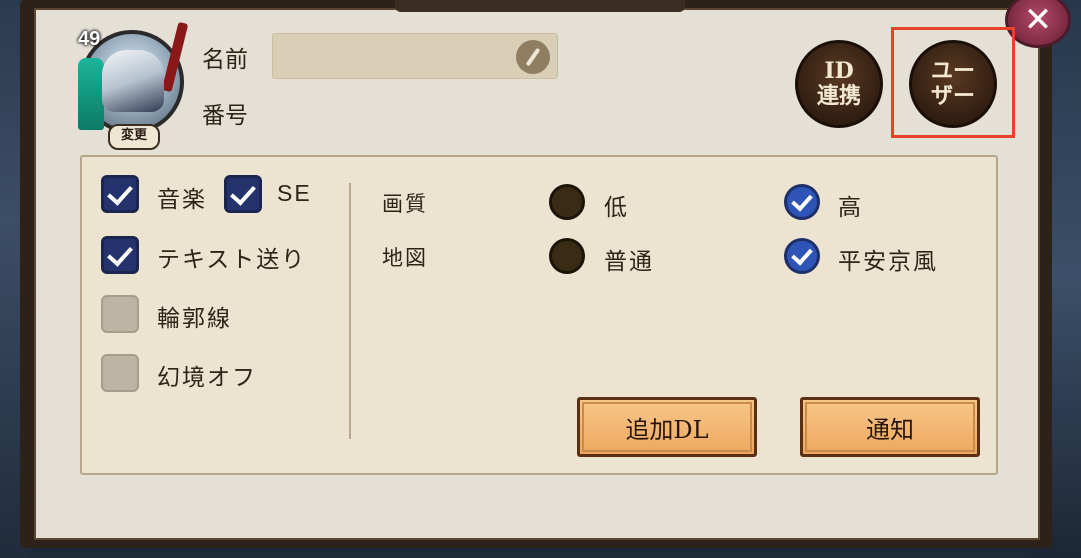  I want to click on se-checkbox, so click(243, 194).